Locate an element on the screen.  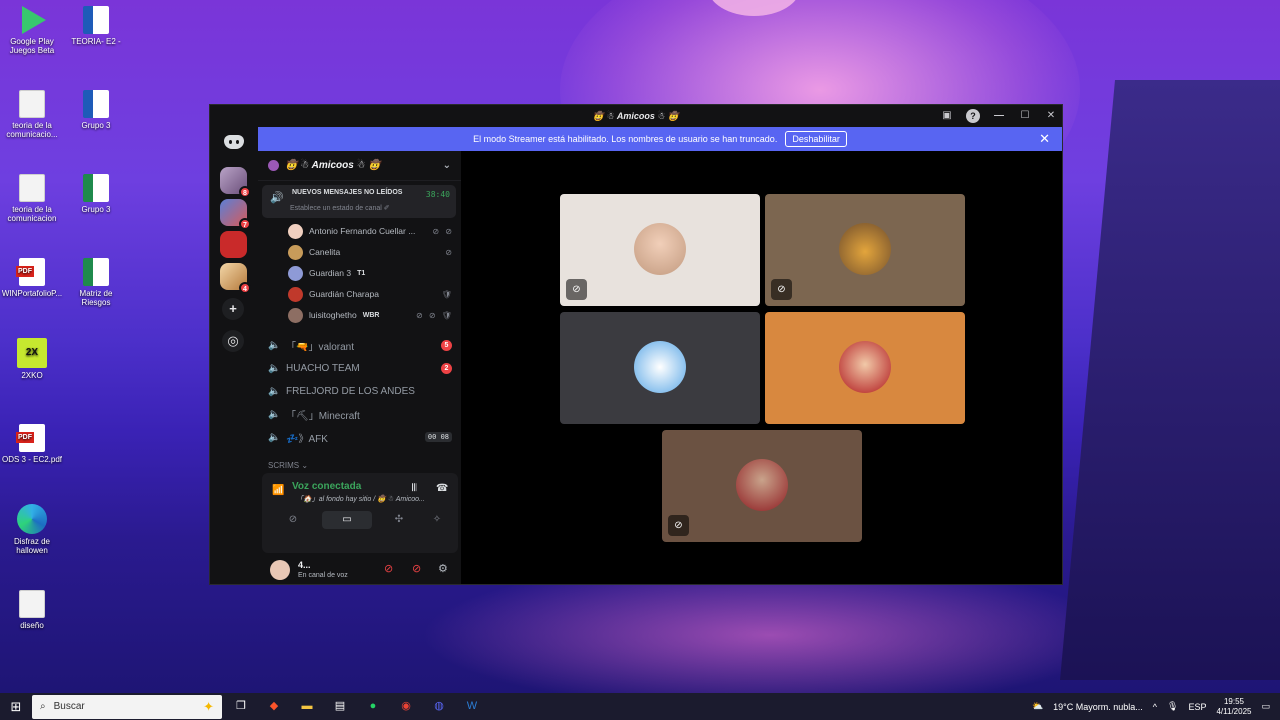
desktop-icon-diseno: diseño is located at coordinates (32, 610).